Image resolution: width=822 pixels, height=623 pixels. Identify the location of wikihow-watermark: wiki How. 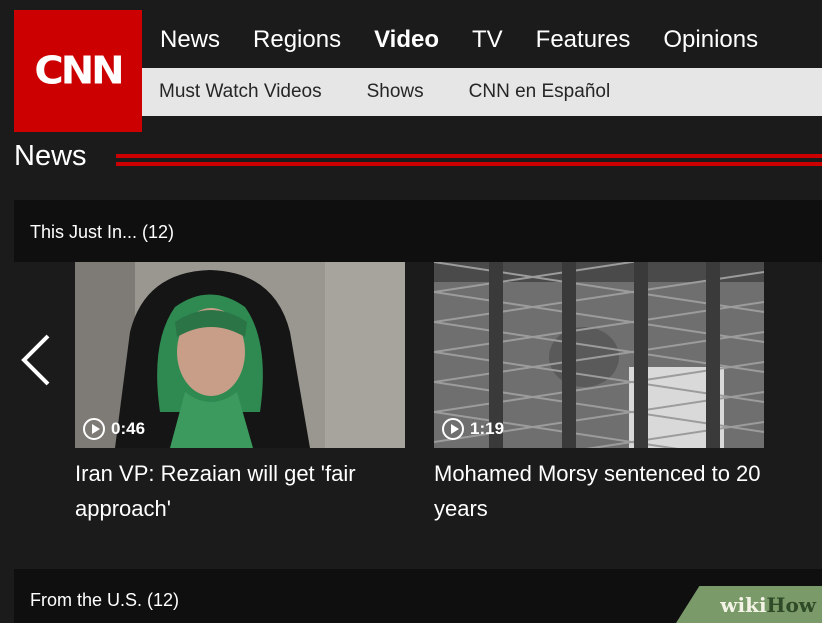
(749, 604).